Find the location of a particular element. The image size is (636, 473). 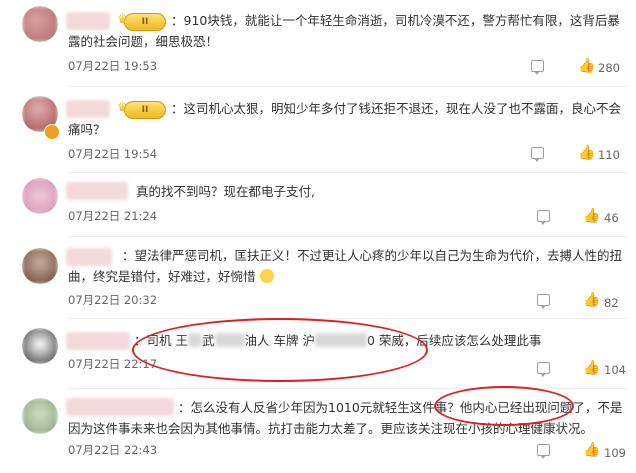

crying-emoji-icon is located at coordinates (266, 276).